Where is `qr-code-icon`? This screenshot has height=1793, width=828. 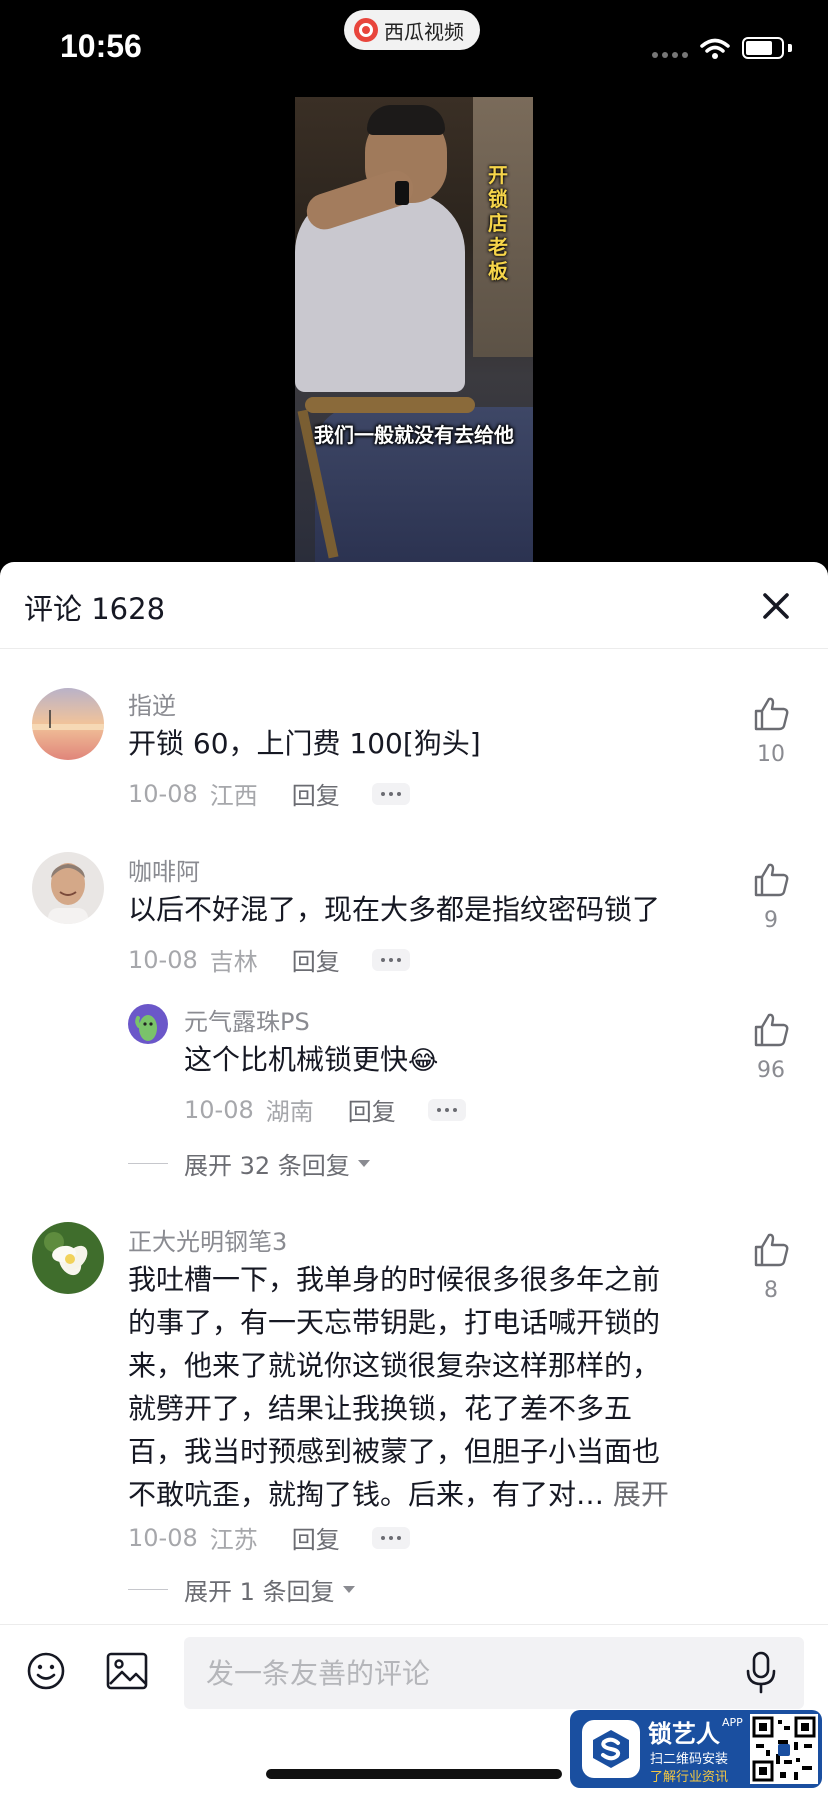
qr-code-icon is located at coordinates (784, 1749).